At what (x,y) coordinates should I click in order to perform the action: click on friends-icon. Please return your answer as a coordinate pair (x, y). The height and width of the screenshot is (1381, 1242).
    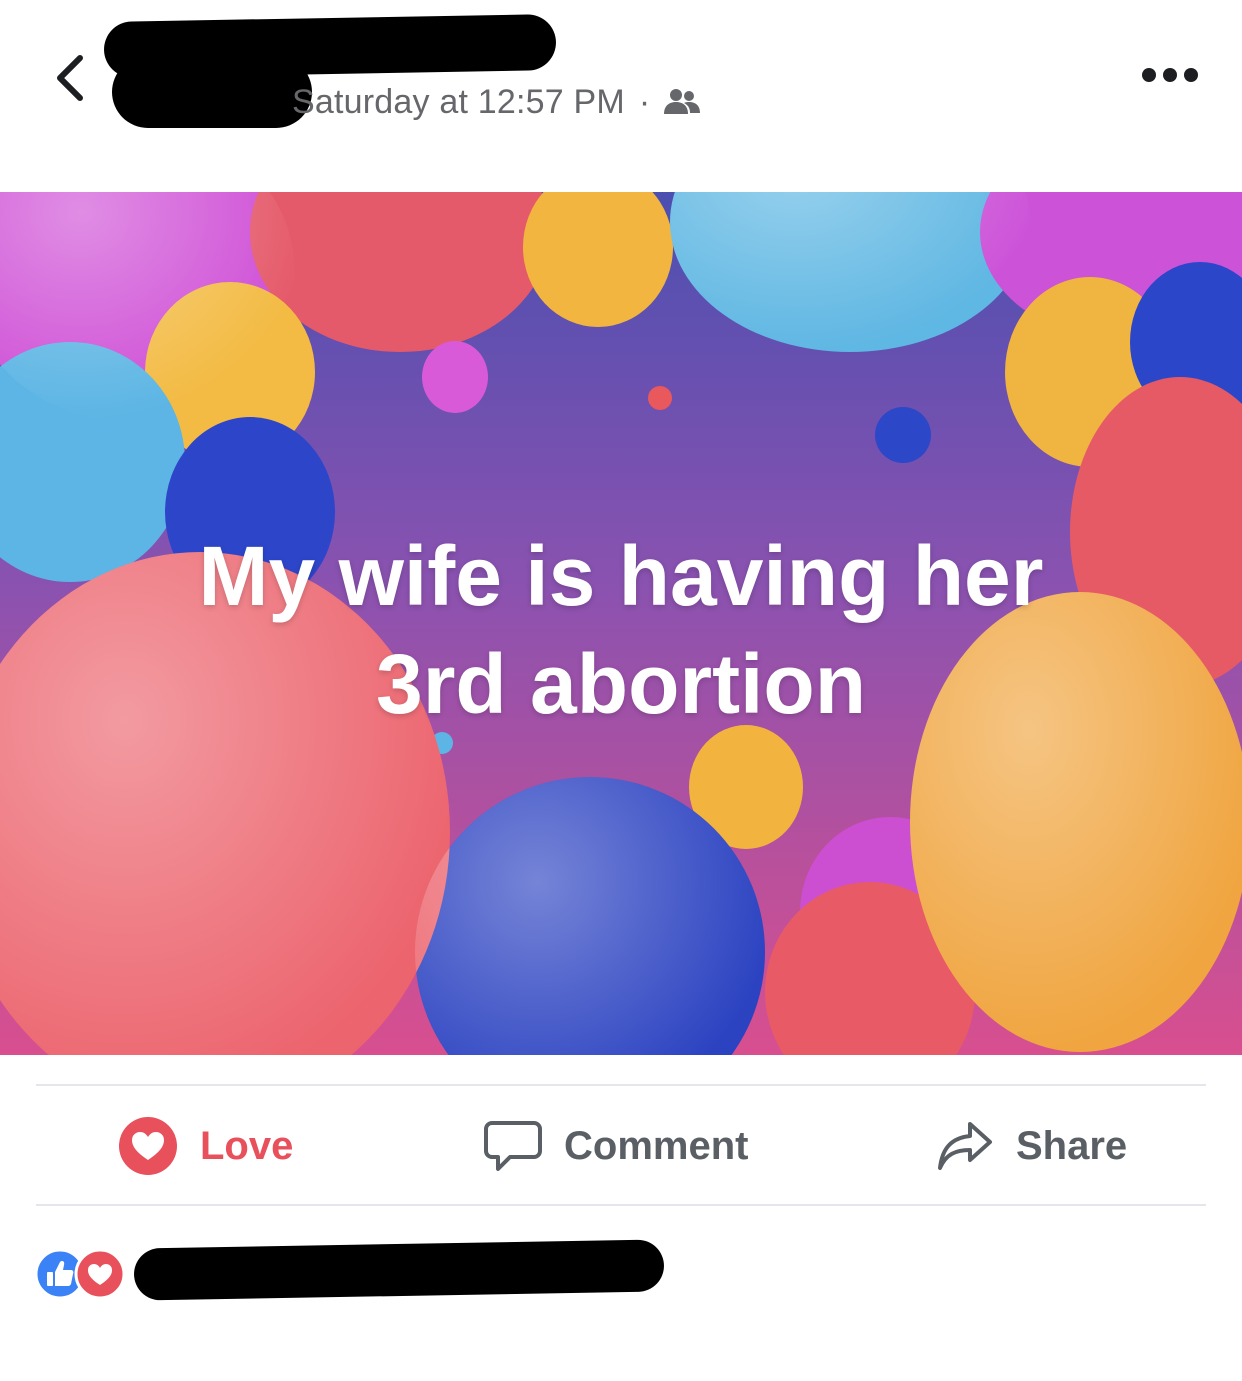
    Looking at the image, I should click on (682, 102).